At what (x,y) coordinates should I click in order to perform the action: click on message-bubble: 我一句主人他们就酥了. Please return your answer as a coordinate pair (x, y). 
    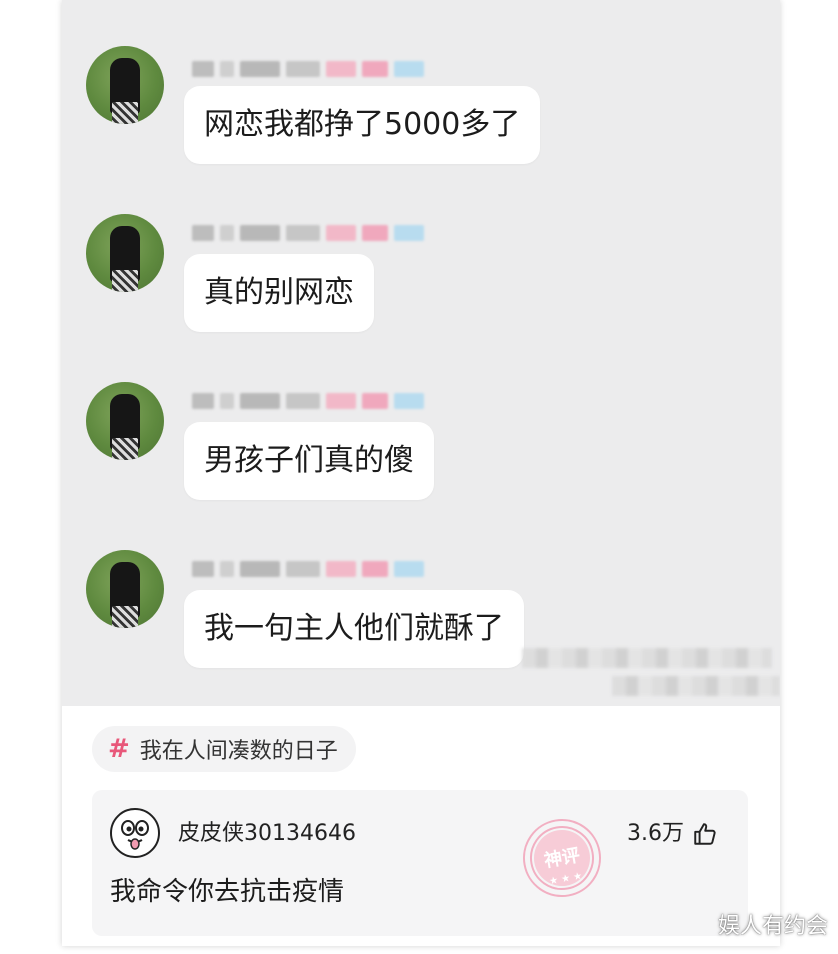
    Looking at the image, I should click on (354, 629).